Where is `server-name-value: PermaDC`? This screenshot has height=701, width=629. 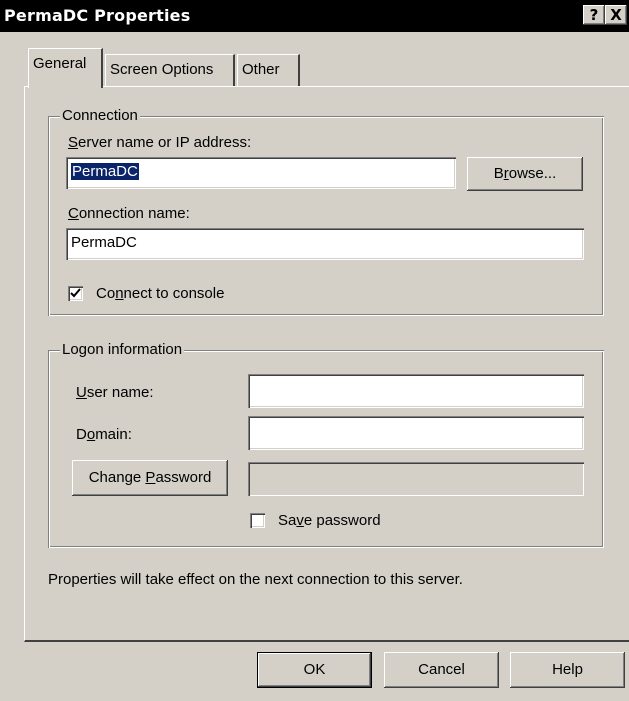 server-name-value: PermaDC is located at coordinates (105, 171).